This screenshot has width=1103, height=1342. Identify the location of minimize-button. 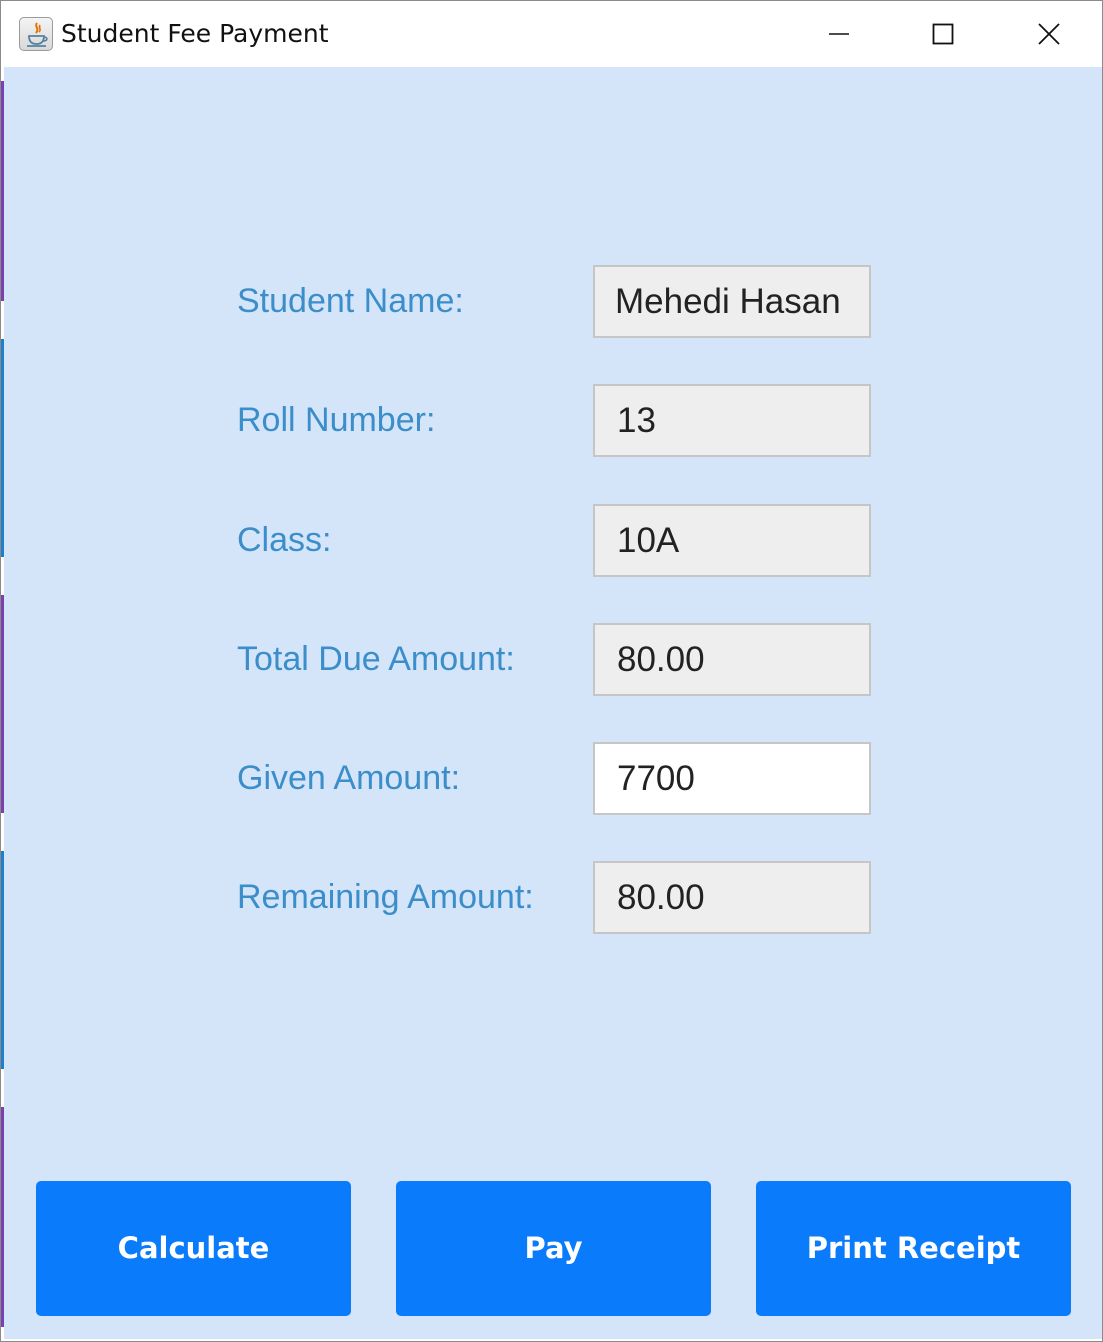
(839, 34).